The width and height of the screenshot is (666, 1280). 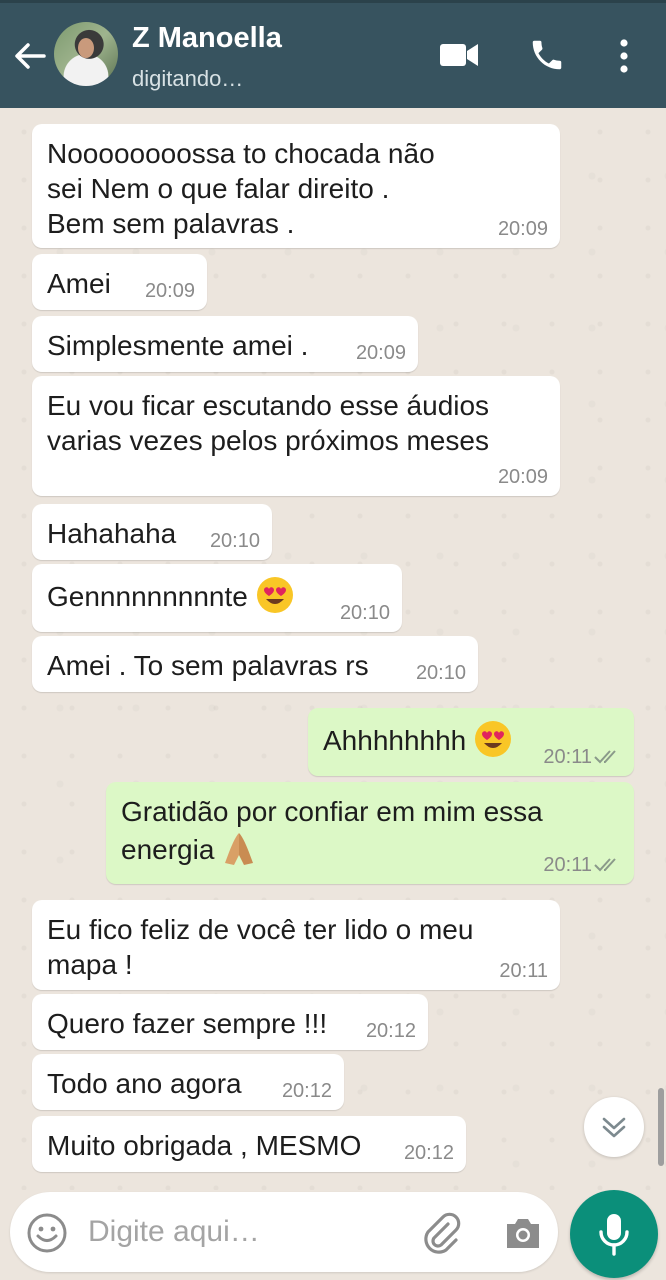 What do you see at coordinates (333, 1) in the screenshot?
I see `status-bar-edge` at bounding box center [333, 1].